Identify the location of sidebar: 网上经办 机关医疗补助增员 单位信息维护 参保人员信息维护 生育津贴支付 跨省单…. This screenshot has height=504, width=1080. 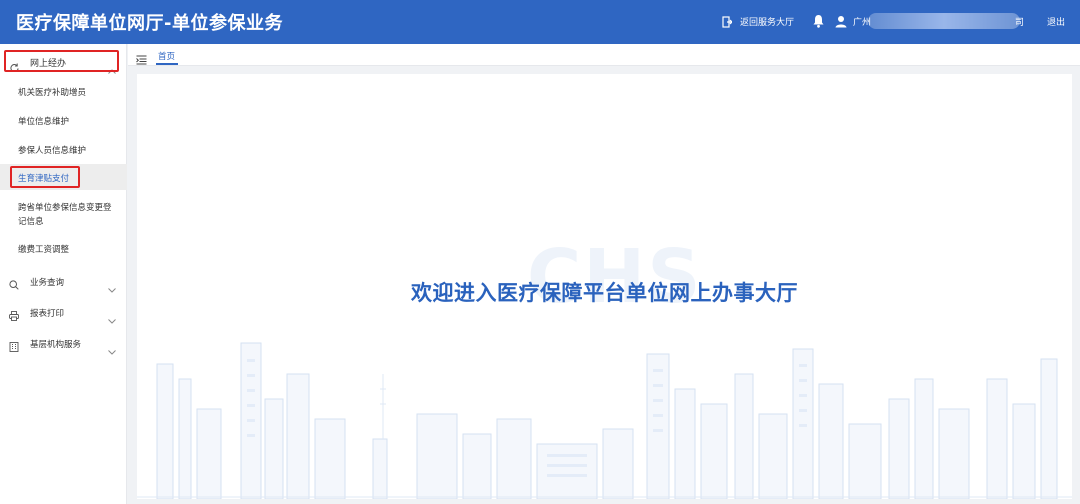
(63, 274).